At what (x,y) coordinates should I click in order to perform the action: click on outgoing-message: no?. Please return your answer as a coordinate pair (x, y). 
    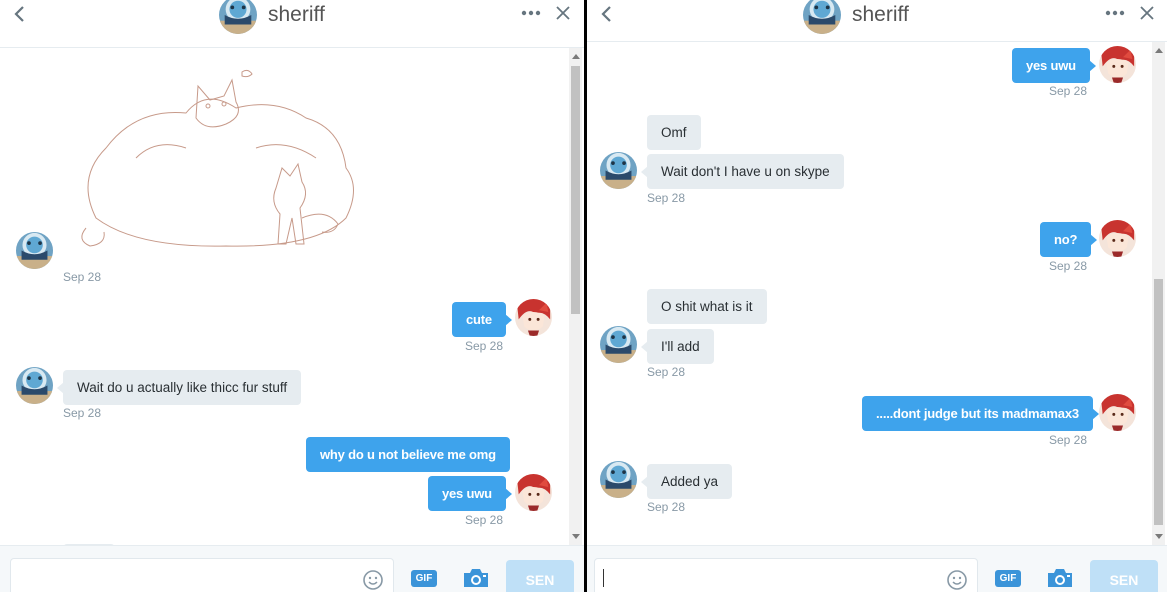
    Looking at the image, I should click on (1069, 239).